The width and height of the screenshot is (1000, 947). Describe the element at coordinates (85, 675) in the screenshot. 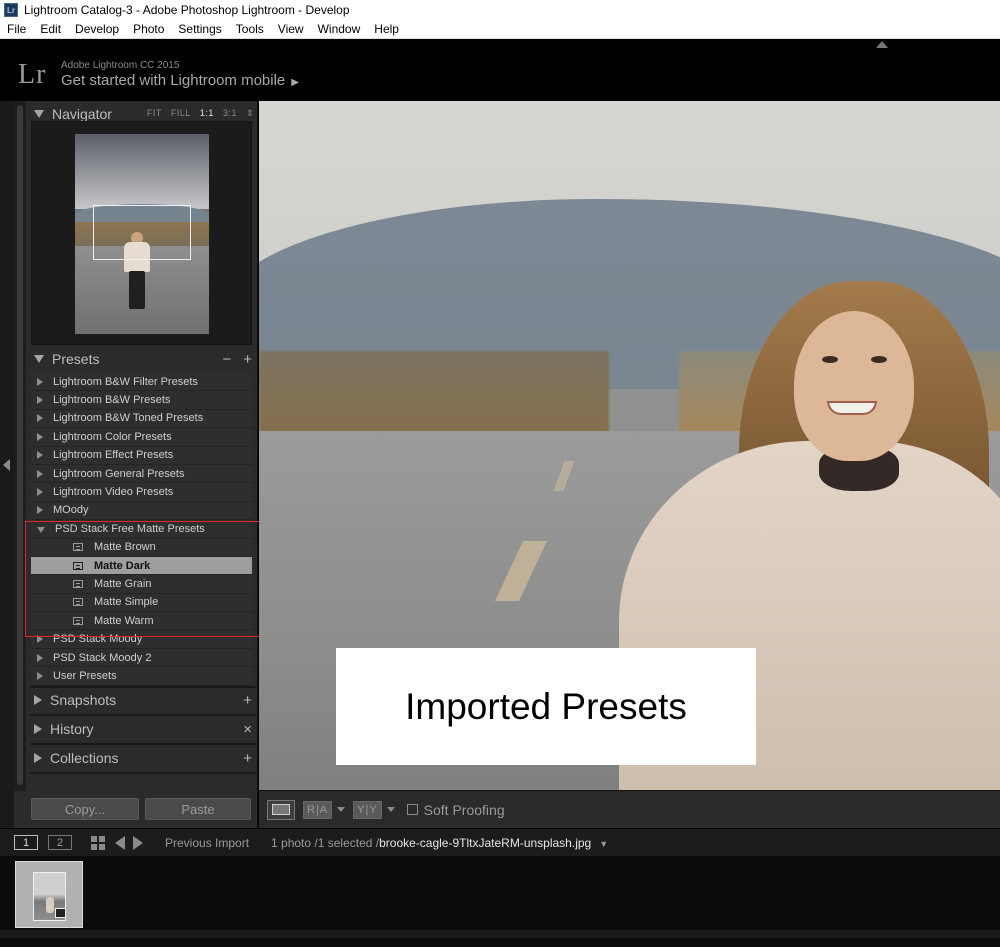

I see `preset-folder-label: User Presets` at that location.